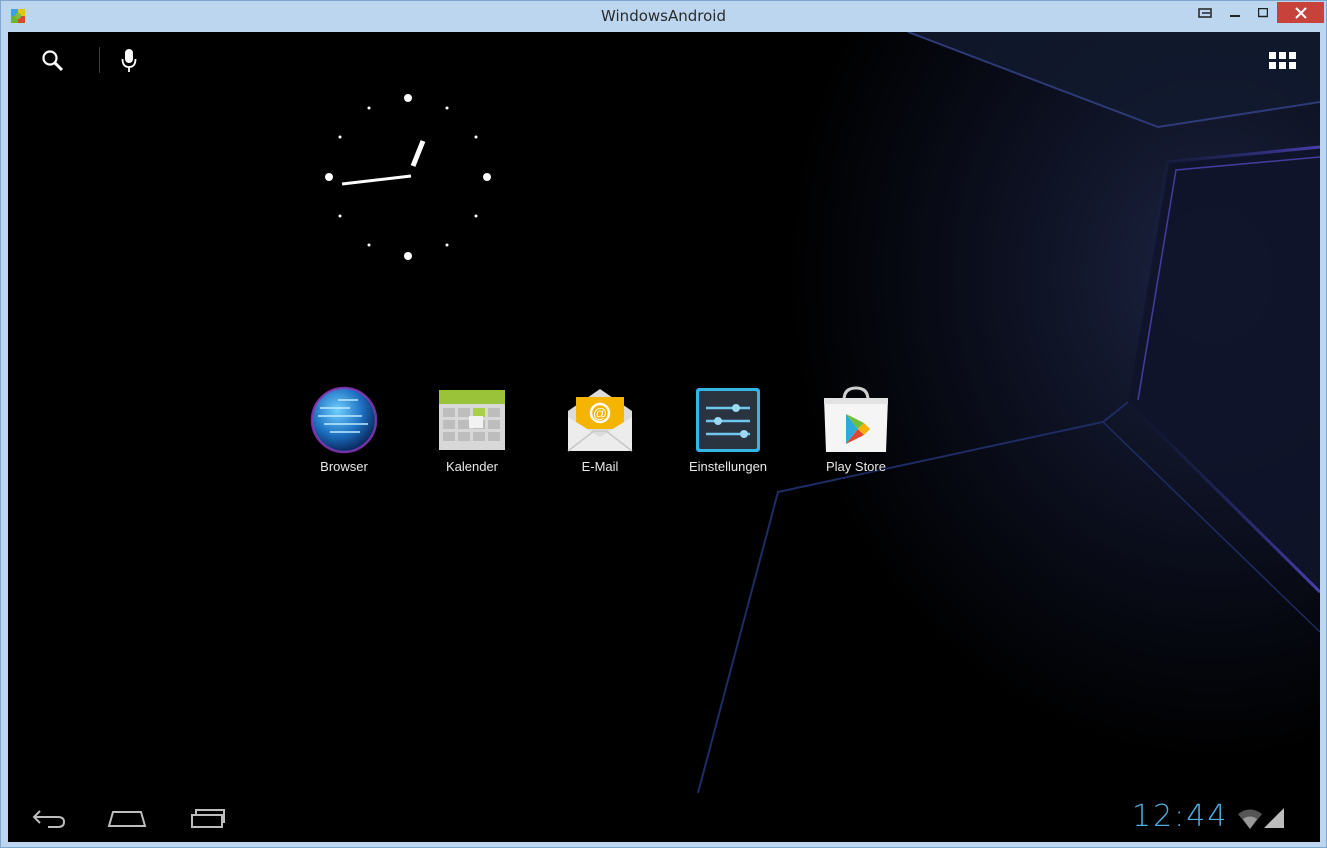  I want to click on voice-search-button, so click(129, 61).